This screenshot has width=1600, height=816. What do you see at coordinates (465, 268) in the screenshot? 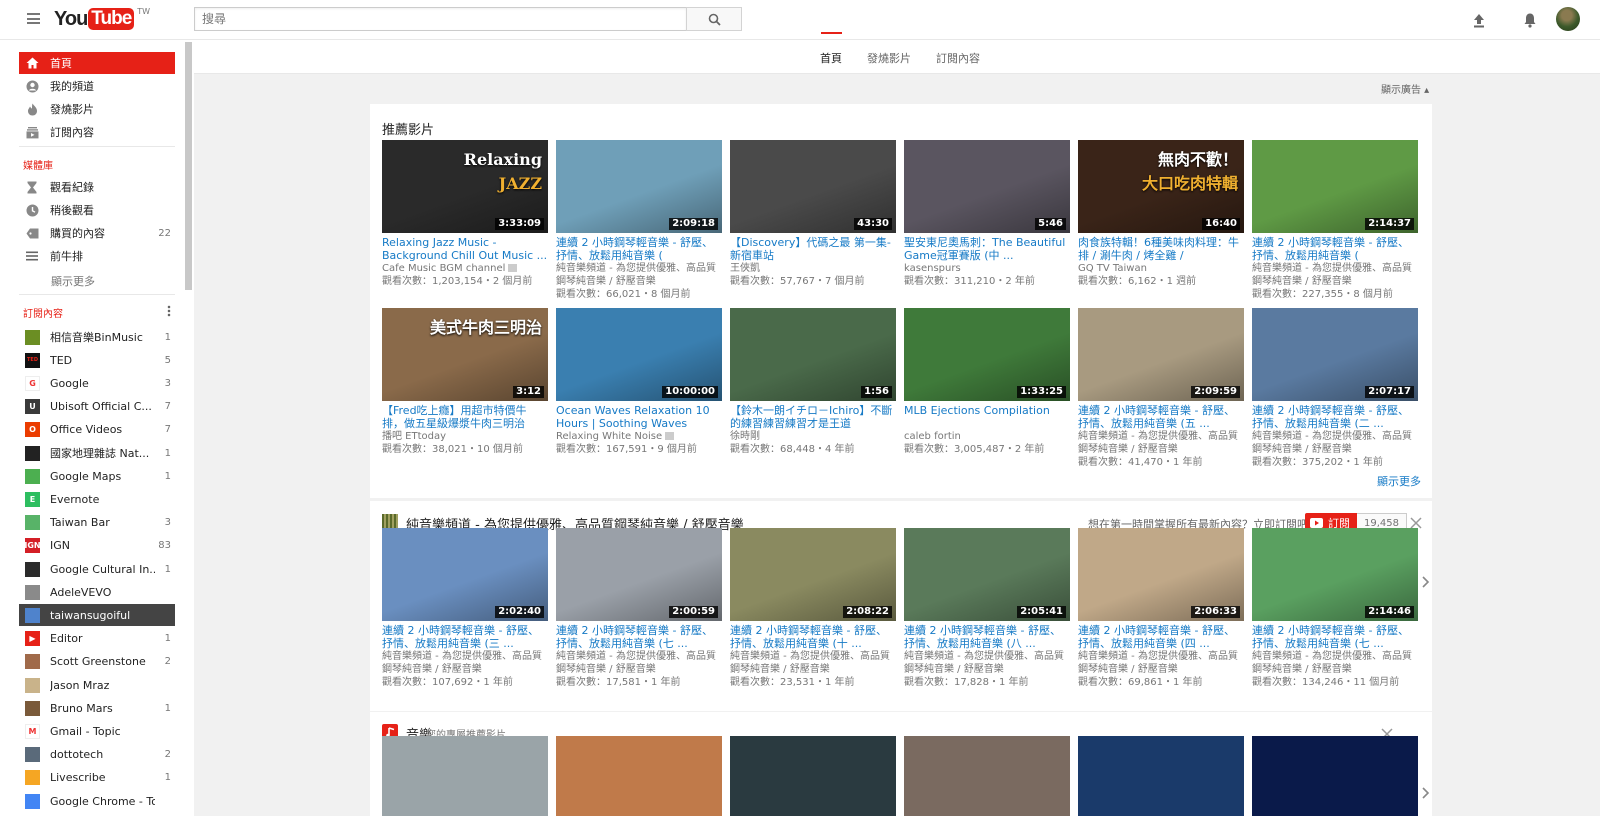
I see `channel-name: Cafe Music BGM channel` at bounding box center [465, 268].